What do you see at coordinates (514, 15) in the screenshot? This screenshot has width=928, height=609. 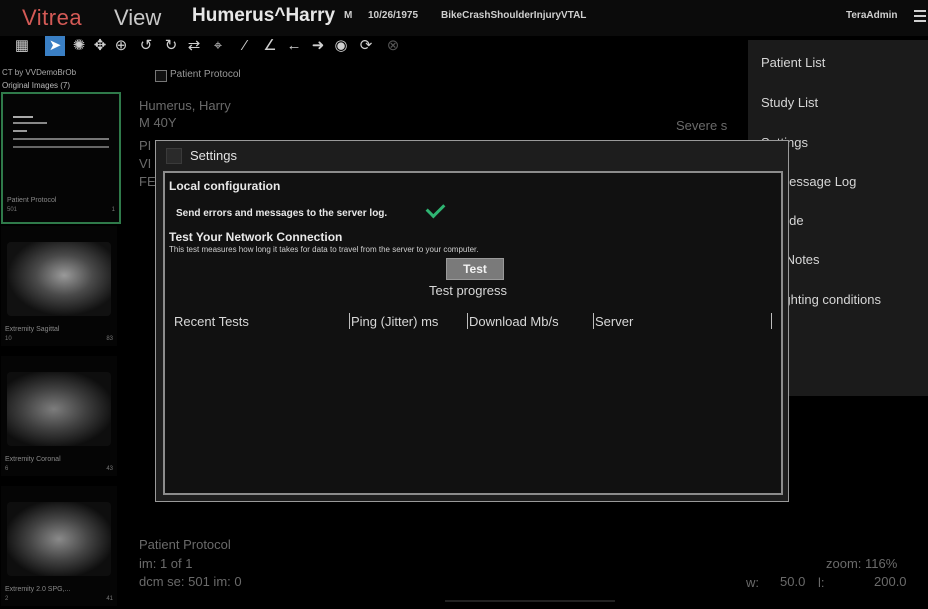 I see `study-description: BikeCrashShoulderInjuryVTAL` at bounding box center [514, 15].